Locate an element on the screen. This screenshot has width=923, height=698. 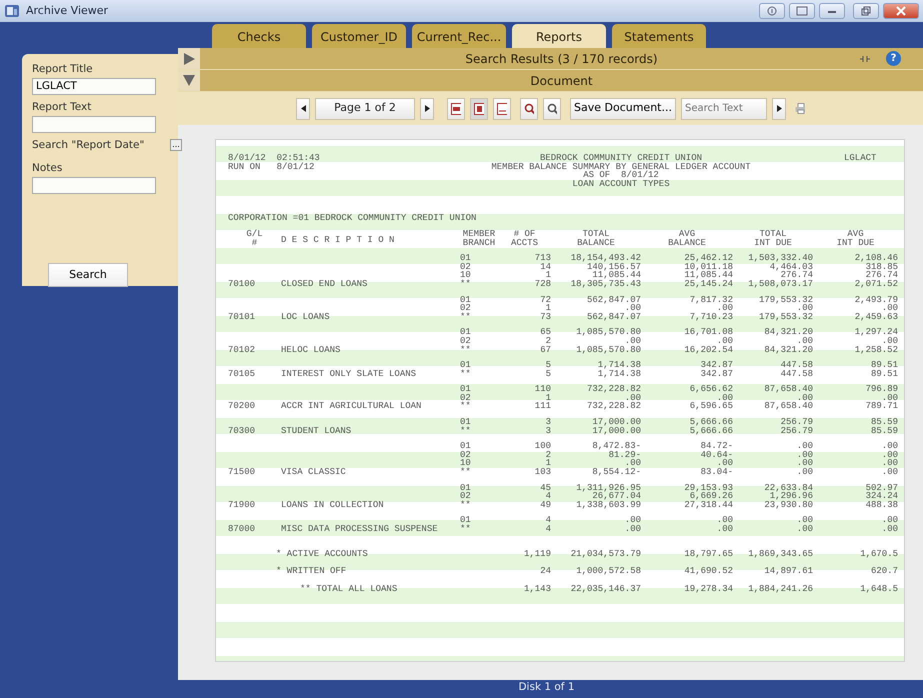
table-cell-text: 22,633.84 is located at coordinates (788, 488).